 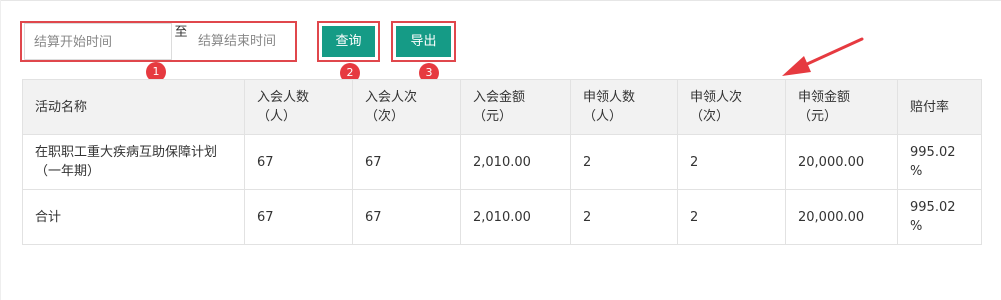 I want to click on header-activity-name: 活动名称, so click(x=133, y=107).